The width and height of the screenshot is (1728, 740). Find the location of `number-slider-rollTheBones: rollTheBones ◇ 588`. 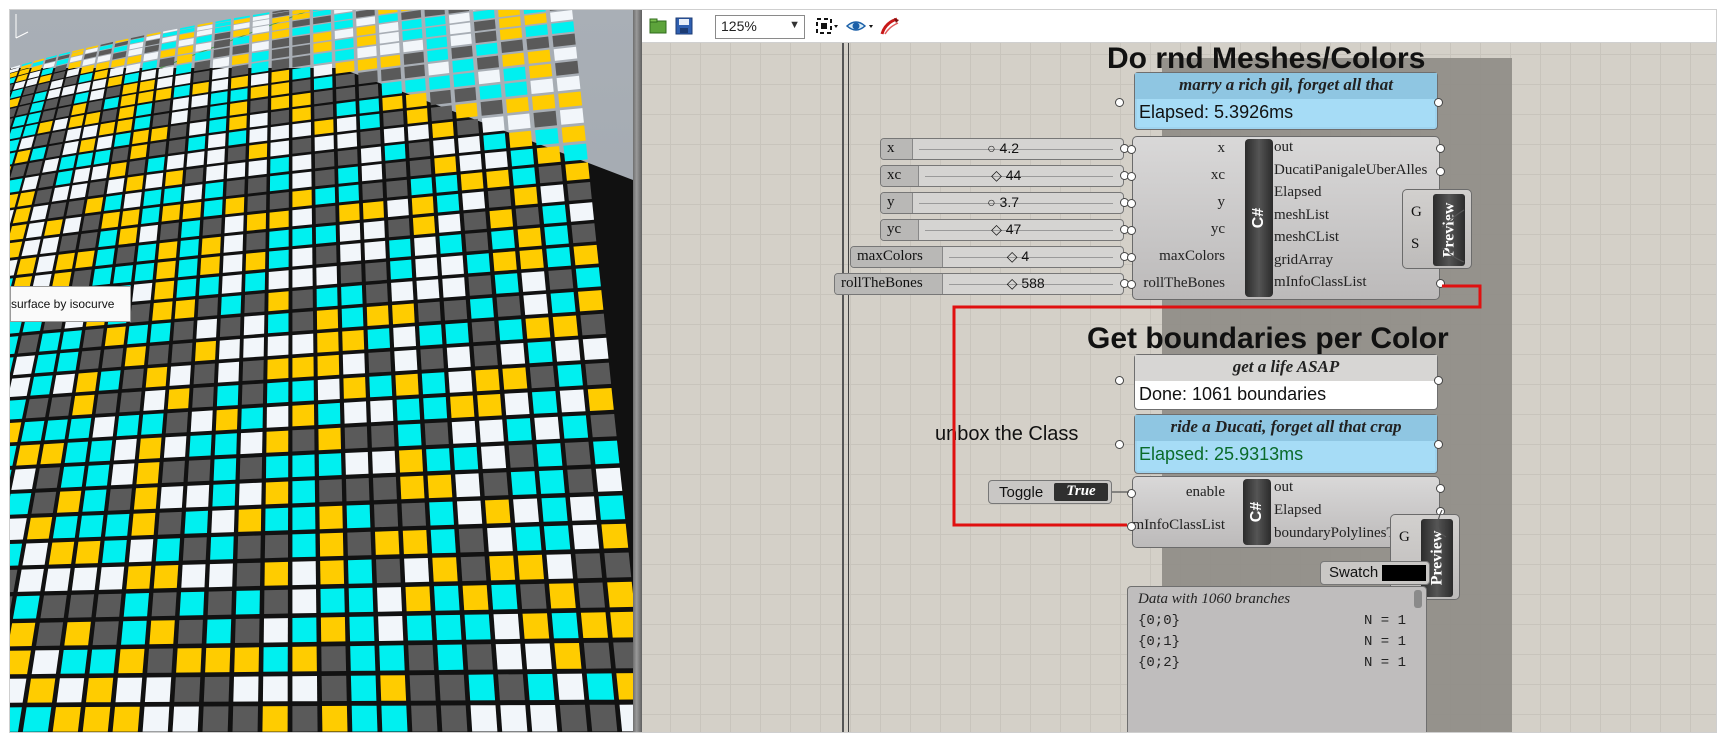

number-slider-rollTheBones: rollTheBones ◇ 588 is located at coordinates (979, 284).